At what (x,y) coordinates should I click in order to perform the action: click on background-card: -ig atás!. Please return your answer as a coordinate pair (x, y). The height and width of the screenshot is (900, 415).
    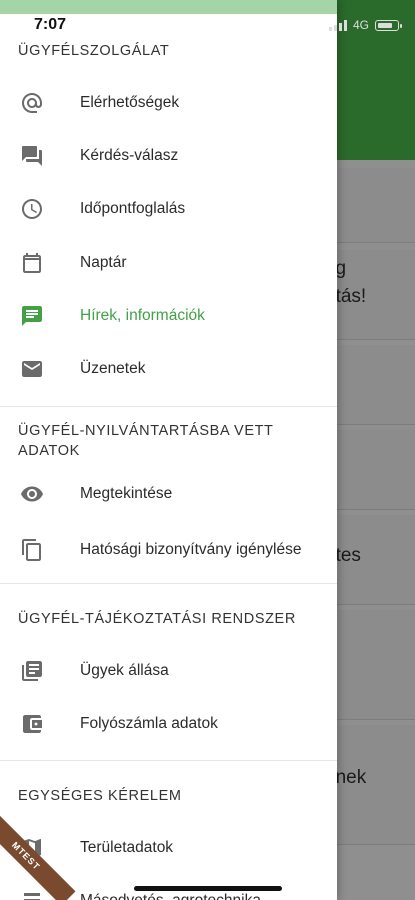
    Looking at the image, I should click on (370, 295).